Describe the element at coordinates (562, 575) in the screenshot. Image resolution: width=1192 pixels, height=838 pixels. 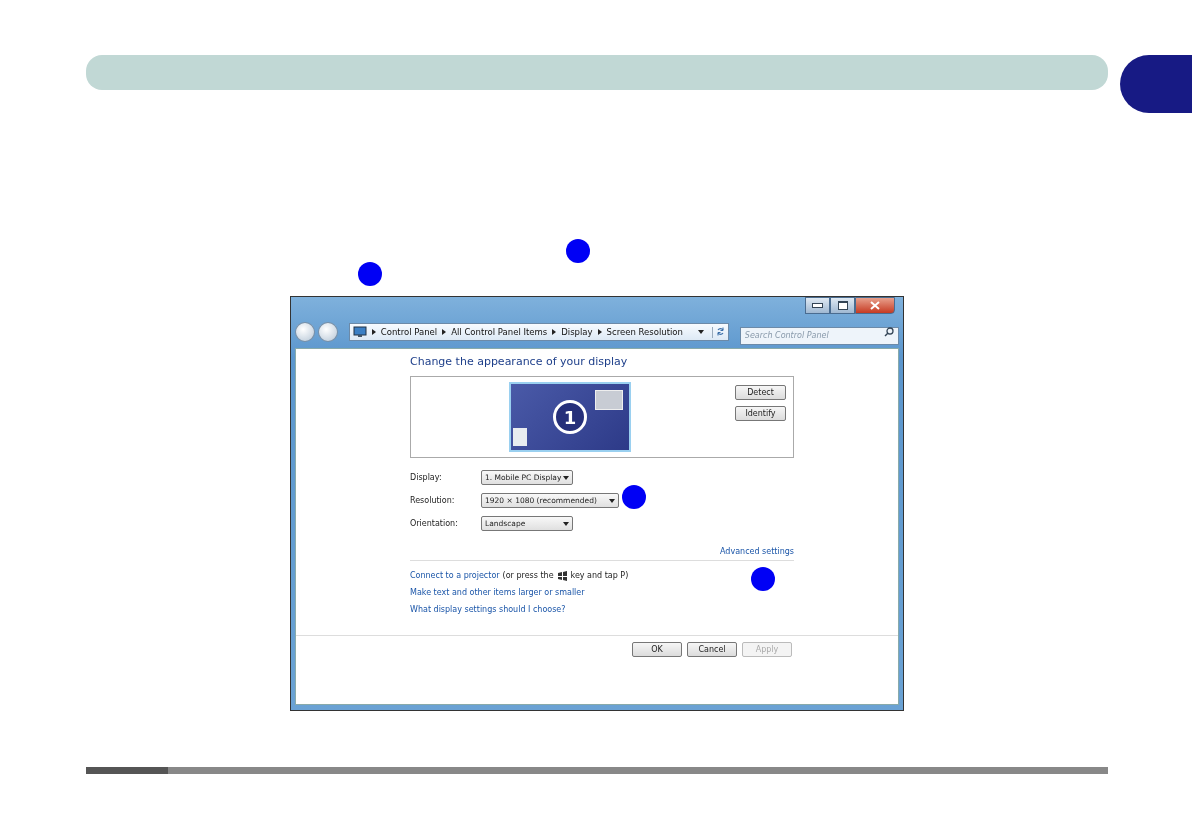
I see `windows-logo-icon` at that location.